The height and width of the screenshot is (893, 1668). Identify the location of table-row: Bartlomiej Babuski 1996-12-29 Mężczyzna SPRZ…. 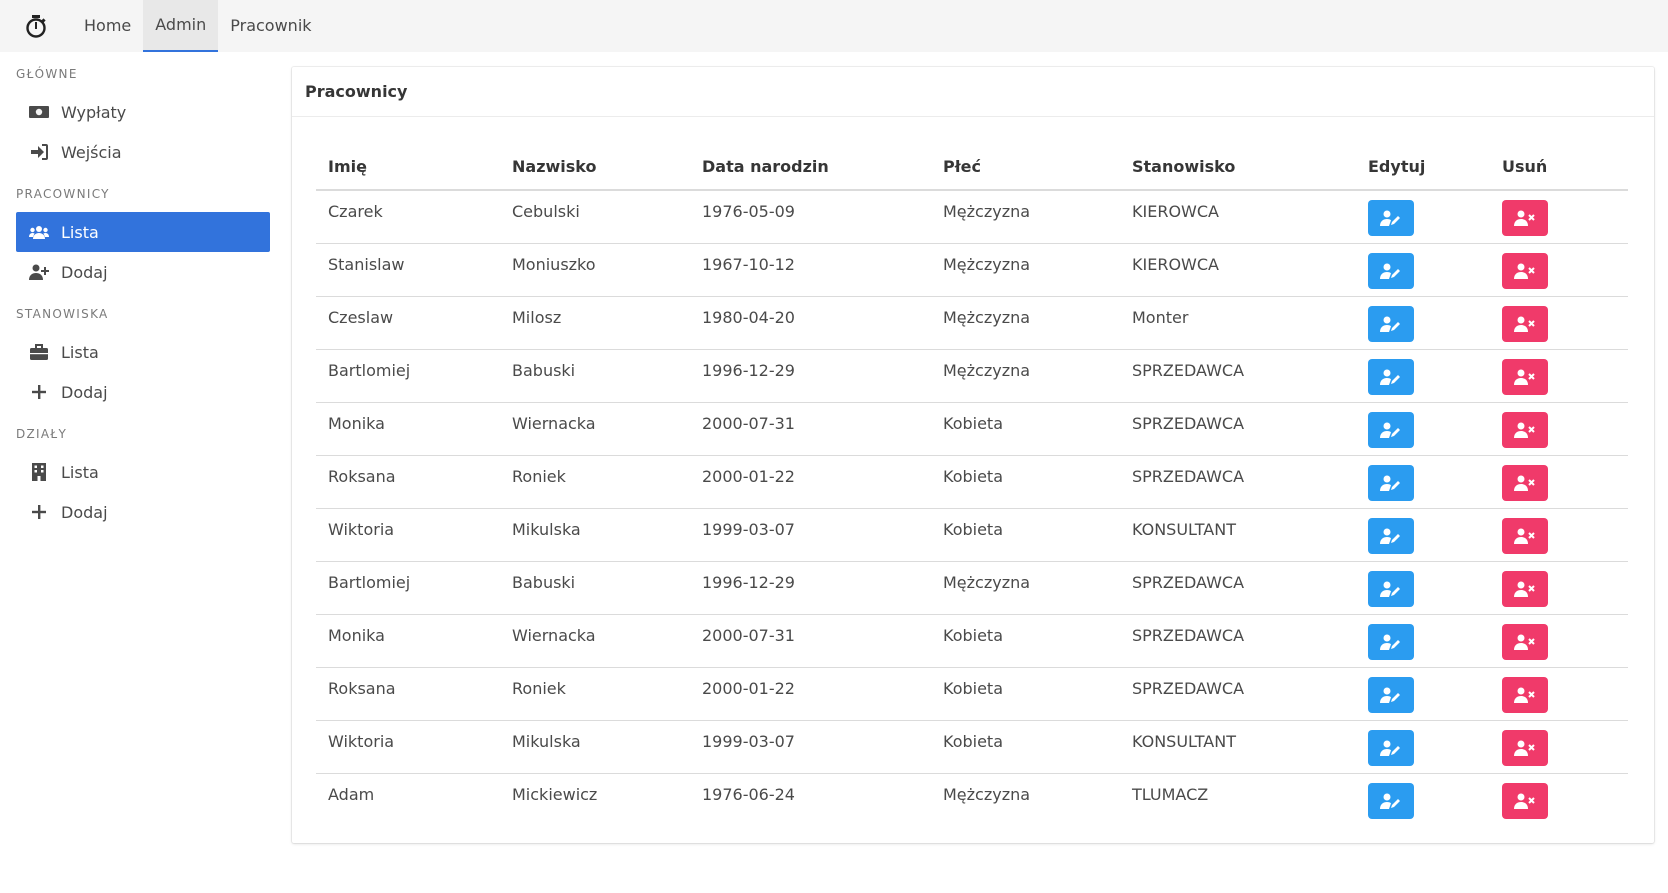
(972, 376).